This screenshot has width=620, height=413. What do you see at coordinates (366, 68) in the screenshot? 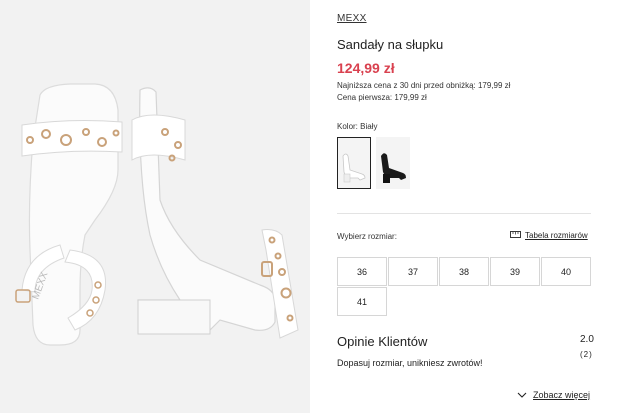
I see `product-price: 124,99 zł` at bounding box center [366, 68].